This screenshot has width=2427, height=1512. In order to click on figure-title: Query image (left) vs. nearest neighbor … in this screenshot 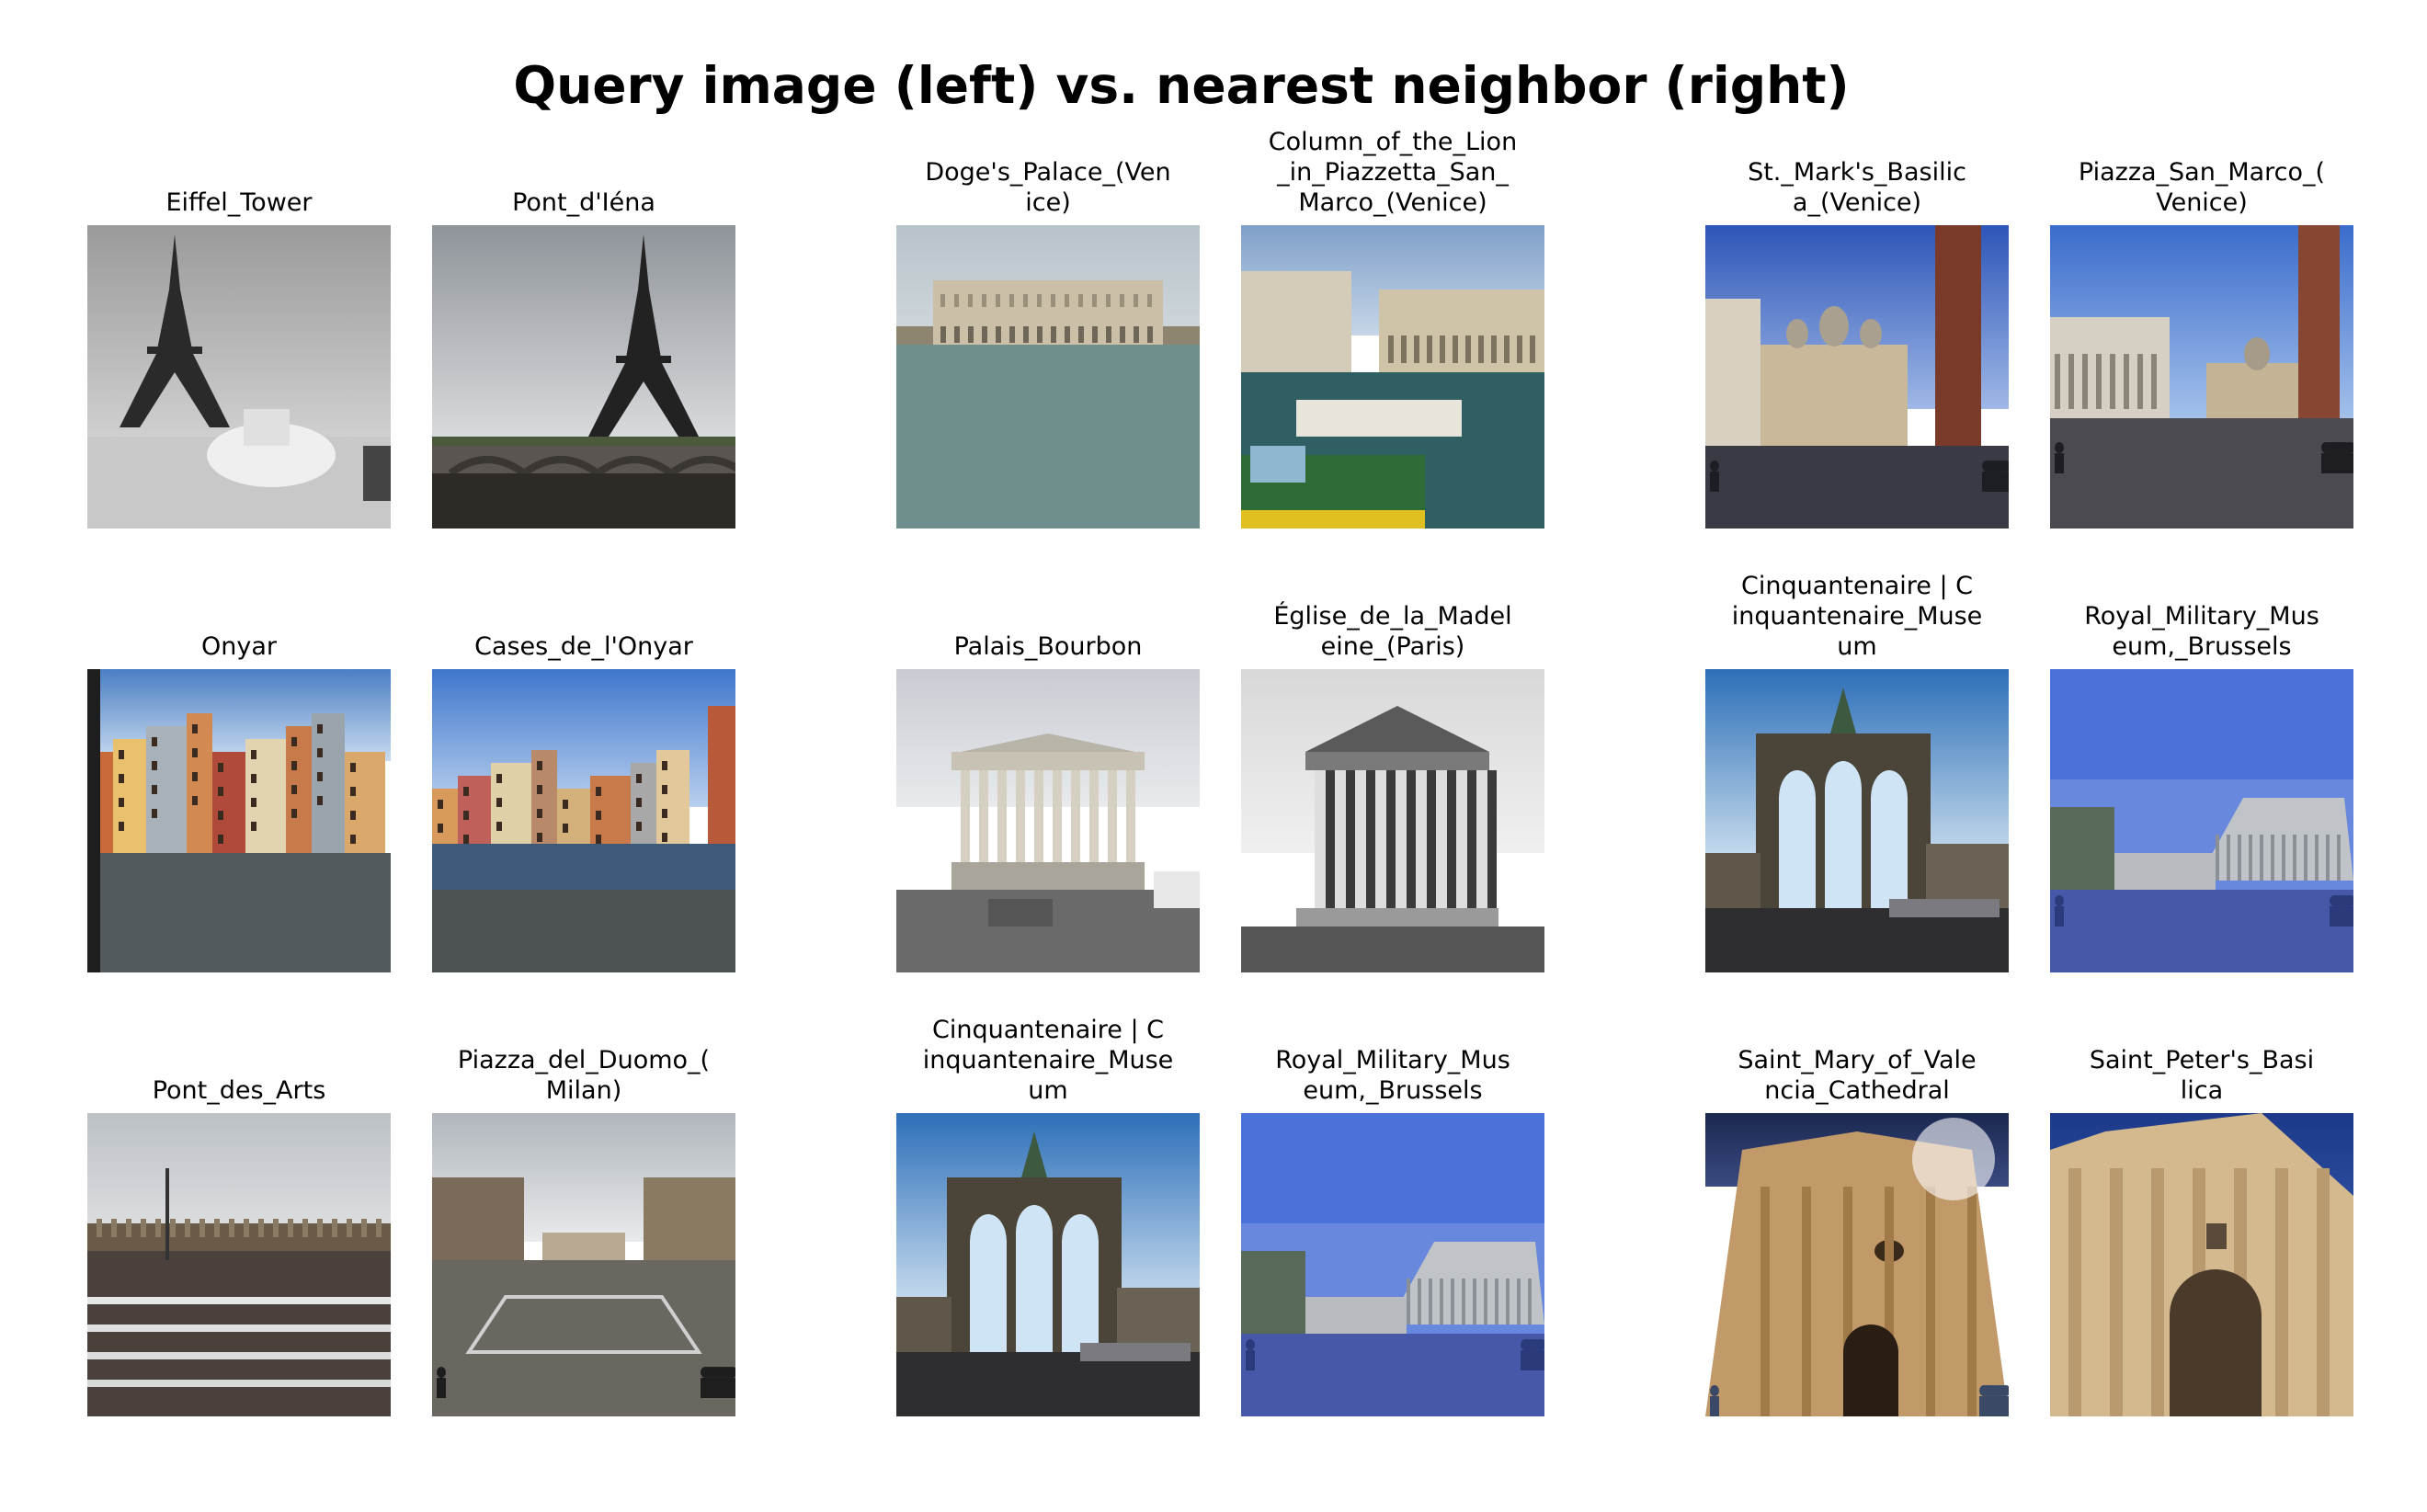, I will do `click(1181, 86)`.